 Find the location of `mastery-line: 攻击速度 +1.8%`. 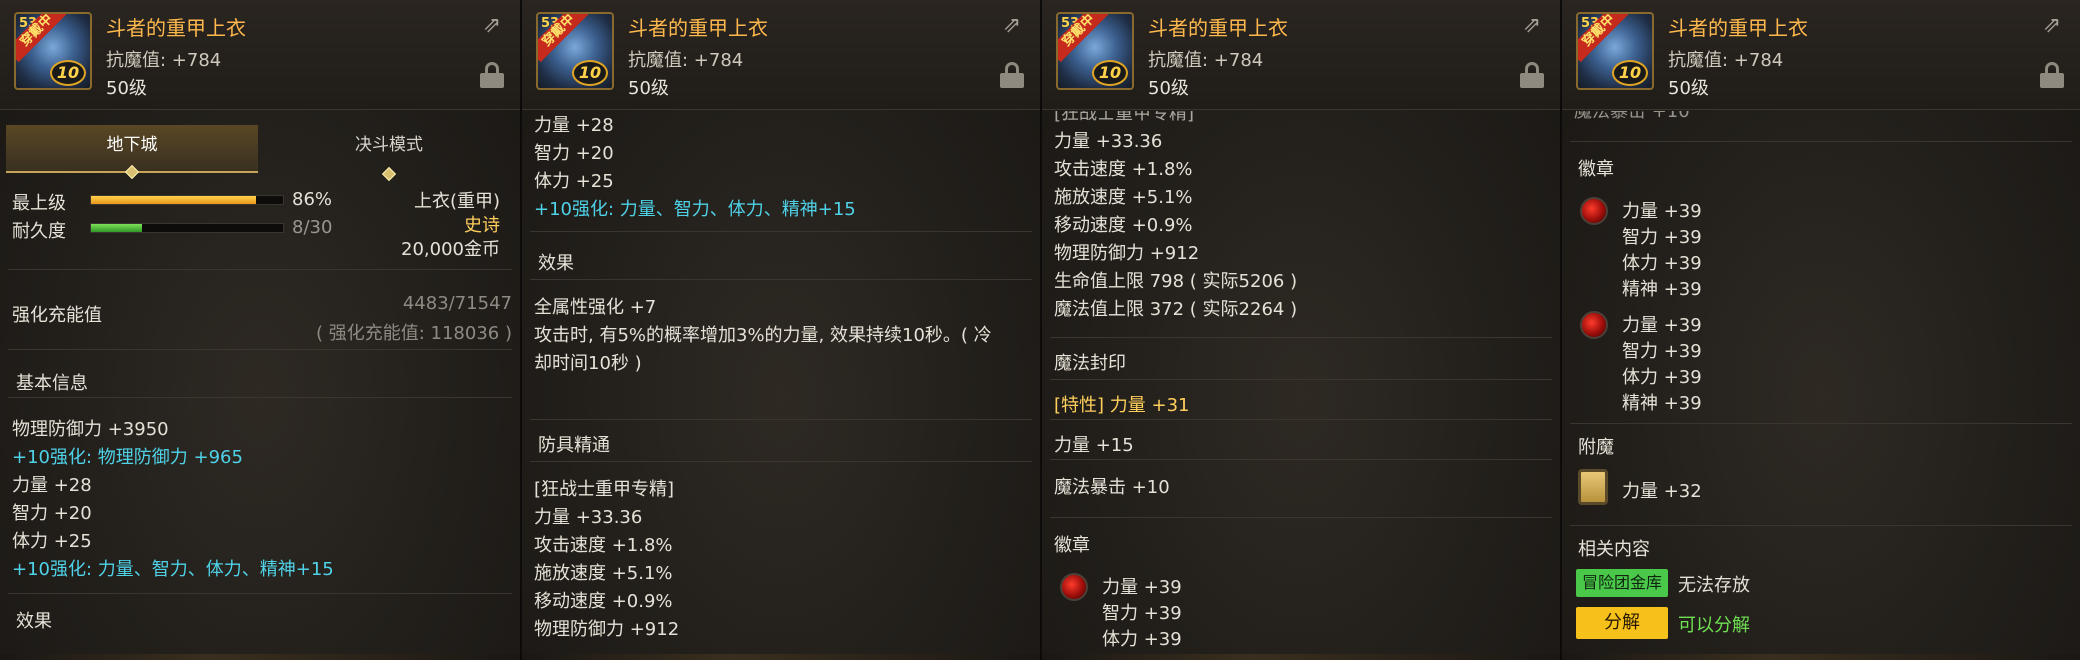

mastery-line: 攻击速度 +1.8% is located at coordinates (603, 545).